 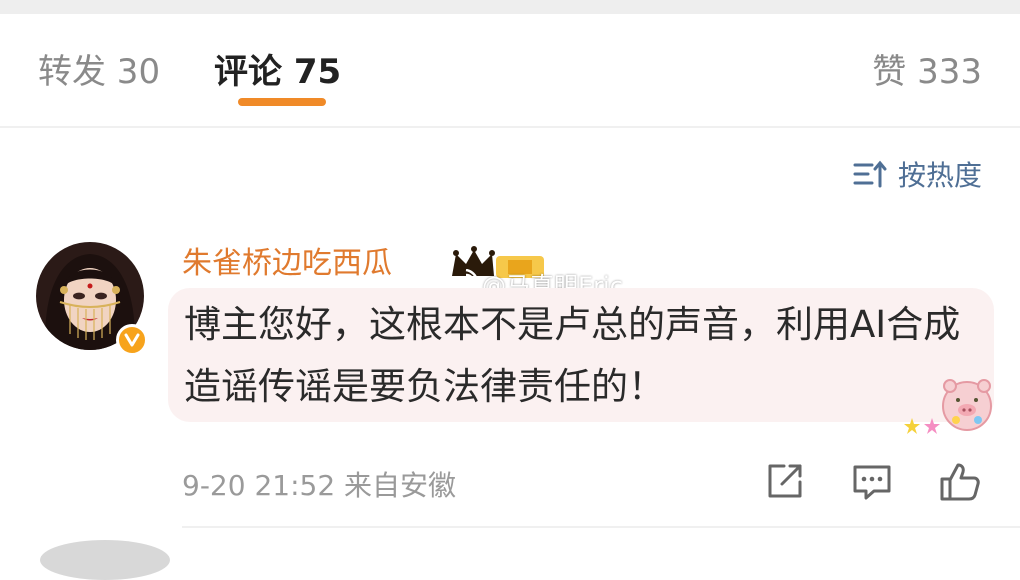 What do you see at coordinates (282, 102) in the screenshot?
I see `active-tab-indicator` at bounding box center [282, 102].